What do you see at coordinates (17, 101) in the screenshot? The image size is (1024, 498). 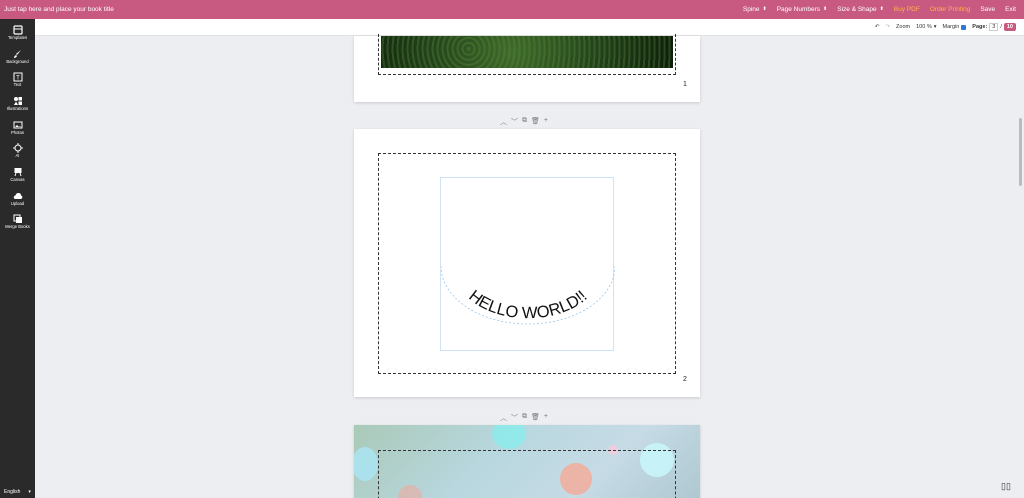 I see `shapes-icon` at bounding box center [17, 101].